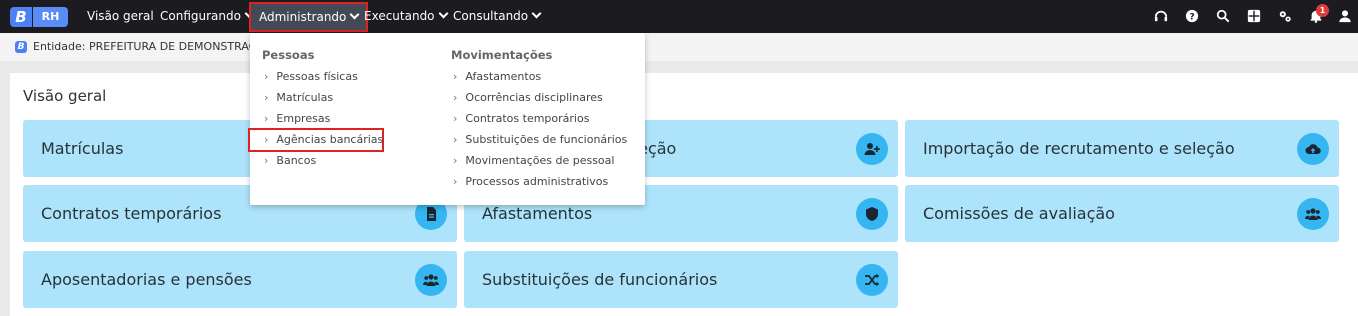 The width and height of the screenshot is (1358, 316). I want to click on nav-configurando: Configurando, so click(207, 16).